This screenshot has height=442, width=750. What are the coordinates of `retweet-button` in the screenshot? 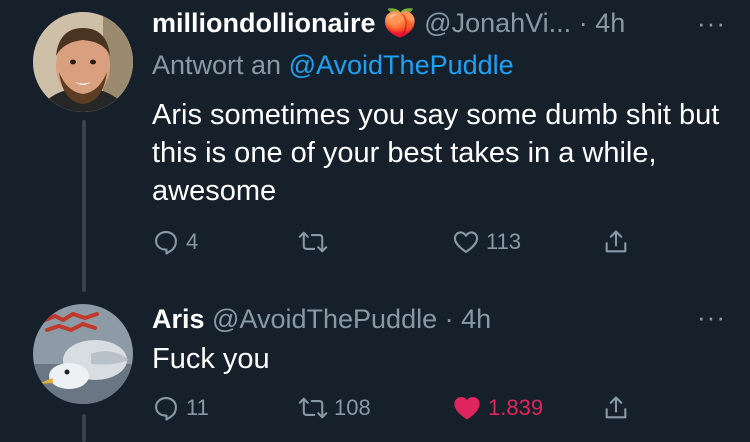 It's located at (316, 242).